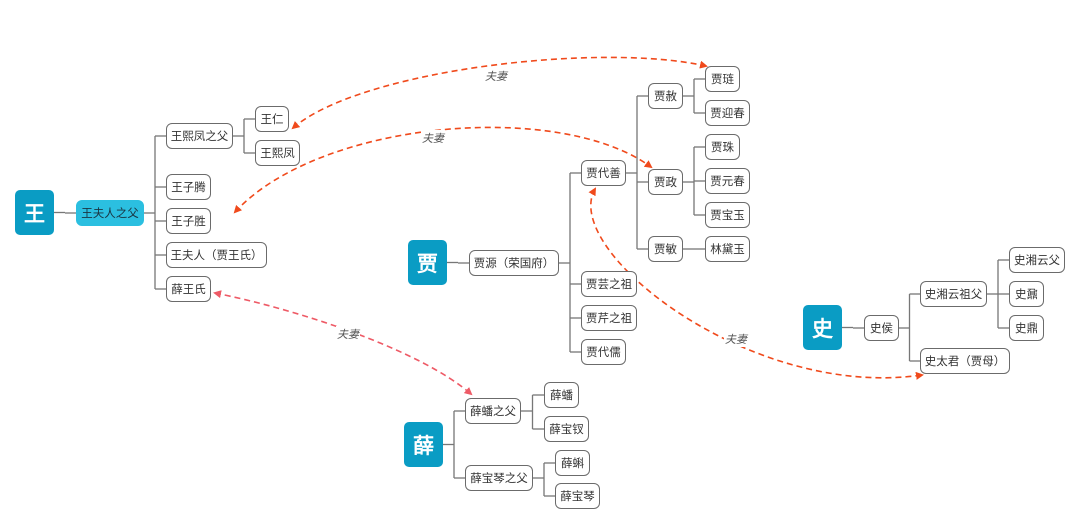 This screenshot has width=1080, height=523. I want to click on person-node: 贾琏, so click(722, 79).